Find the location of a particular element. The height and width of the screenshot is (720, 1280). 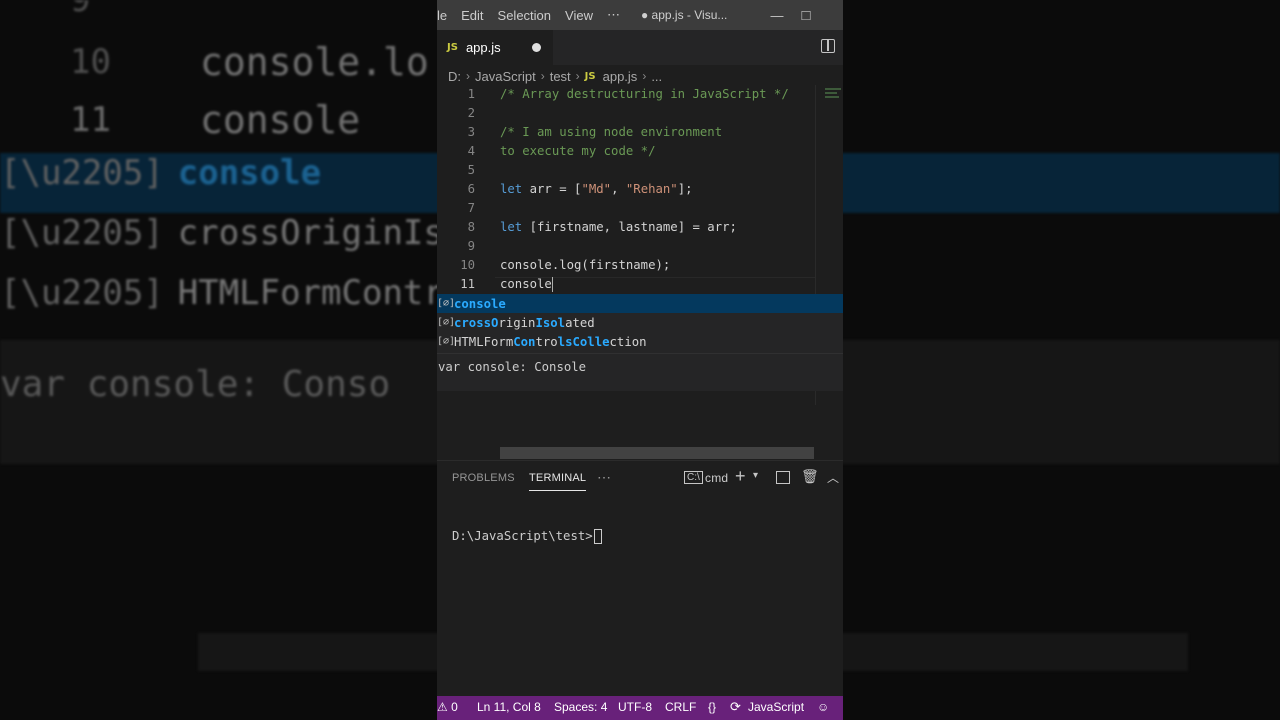

text-cursor is located at coordinates (552, 284).